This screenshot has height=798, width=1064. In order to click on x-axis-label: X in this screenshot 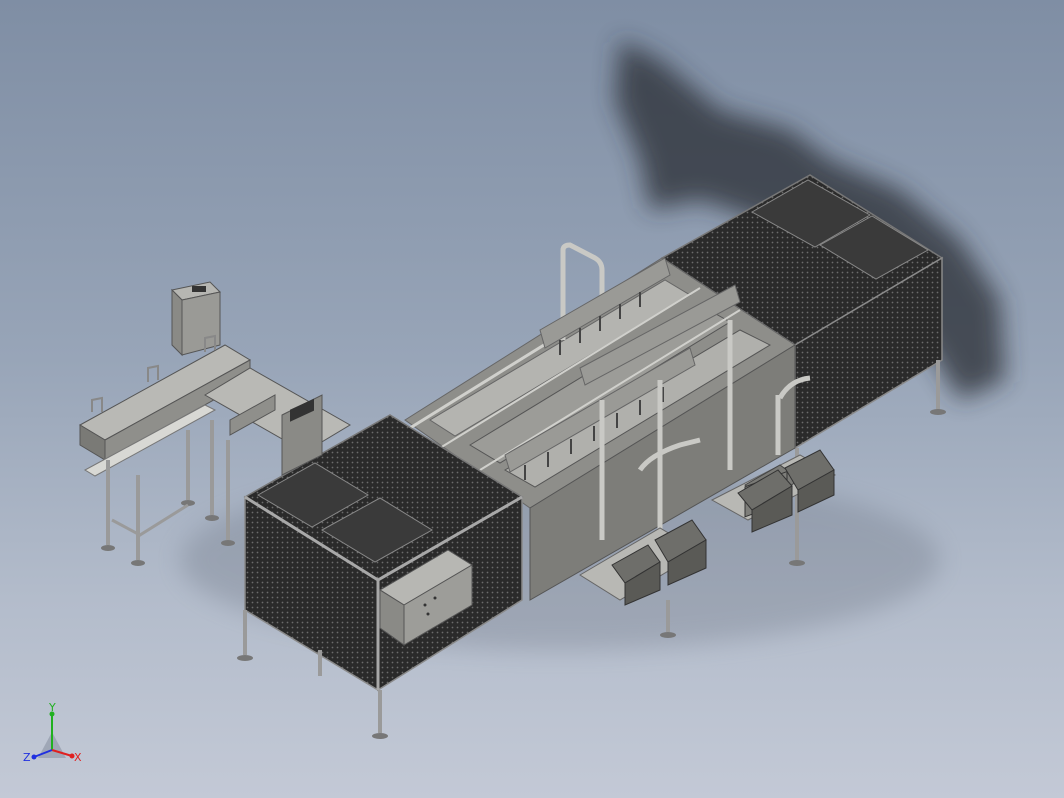, I will do `click(78, 757)`.